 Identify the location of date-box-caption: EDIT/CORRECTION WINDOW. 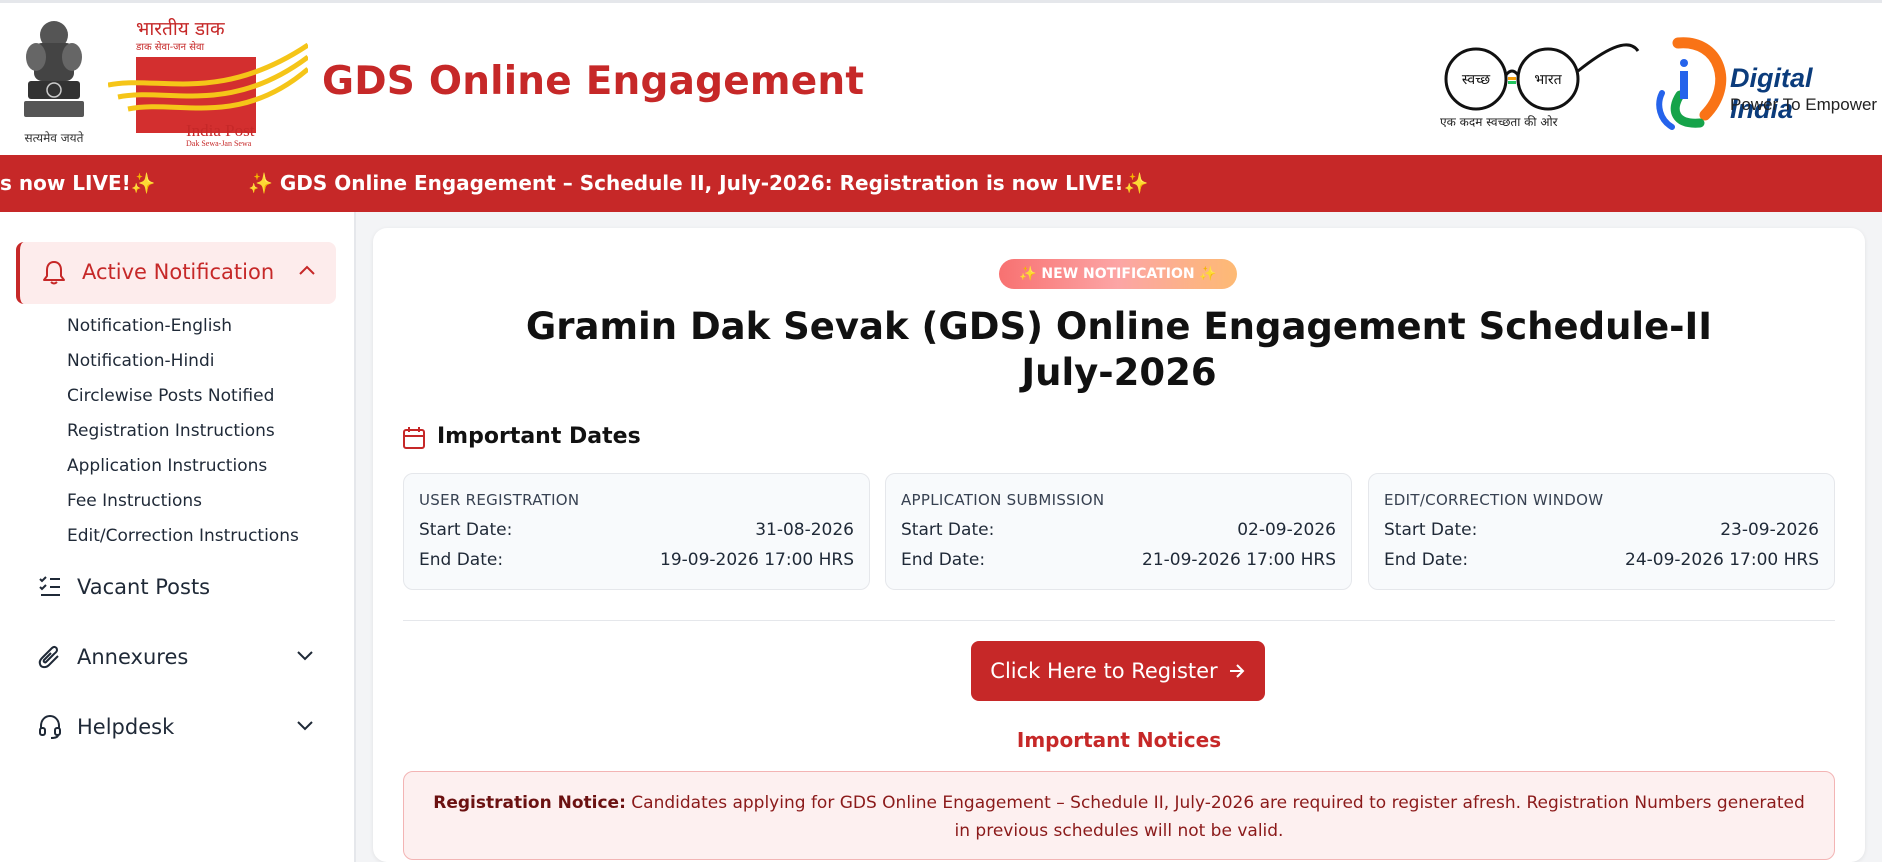
(1494, 500).